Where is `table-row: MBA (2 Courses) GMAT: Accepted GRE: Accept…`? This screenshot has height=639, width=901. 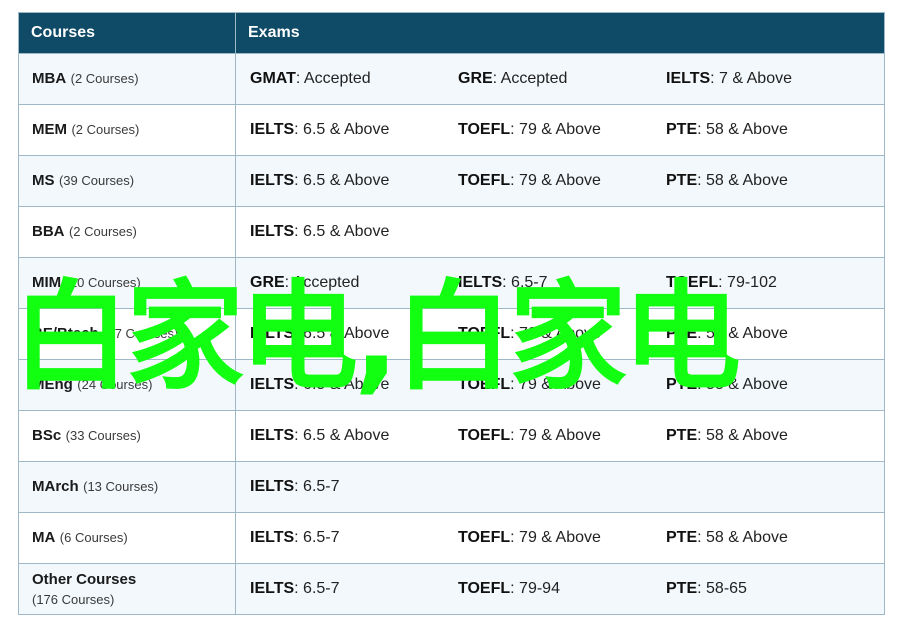
table-row: MBA (2 Courses) GMAT: Accepted GRE: Accept… is located at coordinates (451, 79).